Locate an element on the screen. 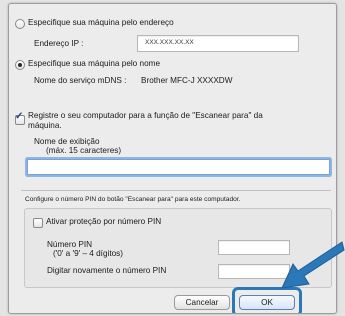  radio-specify-by-address-label: Especifique sua máquina pelo endereço is located at coordinates (101, 22).